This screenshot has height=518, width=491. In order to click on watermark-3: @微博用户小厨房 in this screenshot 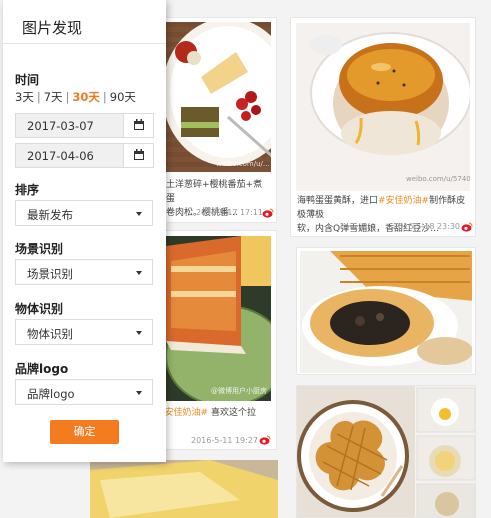, I will do `click(239, 391)`.